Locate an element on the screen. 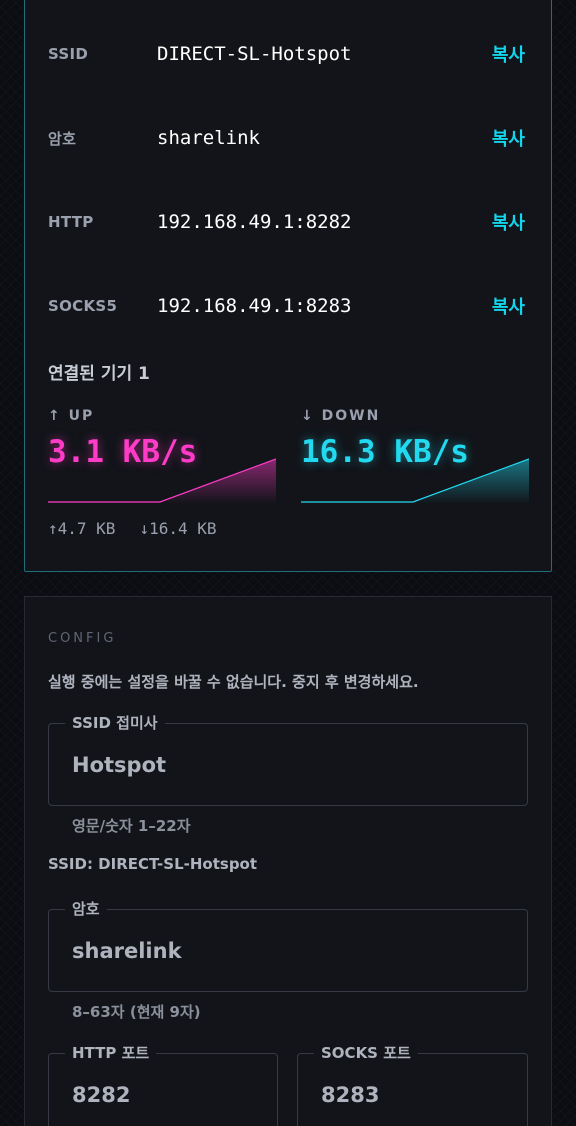 This screenshot has height=1126, width=576. password-field: 암호 is located at coordinates (288, 945).